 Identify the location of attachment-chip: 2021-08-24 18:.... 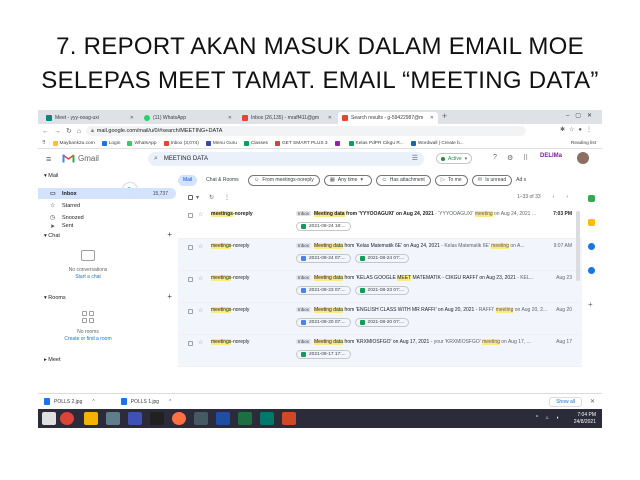
(323, 226).